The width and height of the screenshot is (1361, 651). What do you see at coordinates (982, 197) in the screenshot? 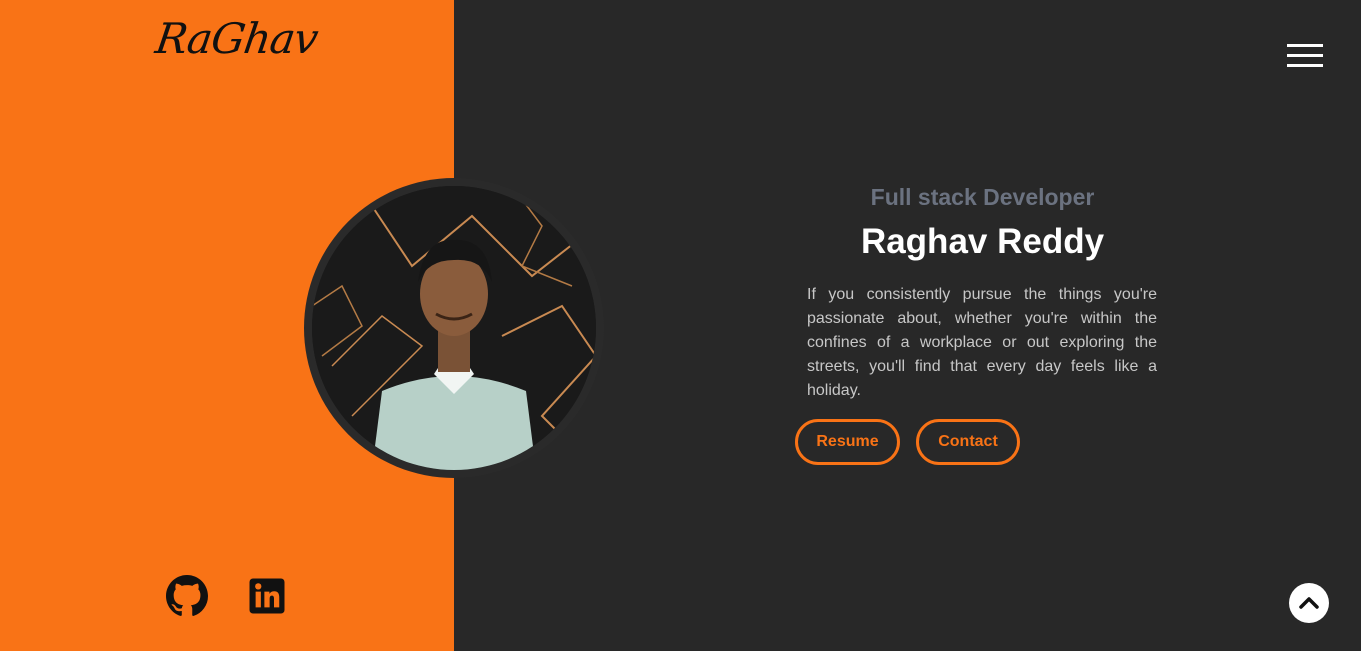
I see `job-title: Full stack Developer` at bounding box center [982, 197].